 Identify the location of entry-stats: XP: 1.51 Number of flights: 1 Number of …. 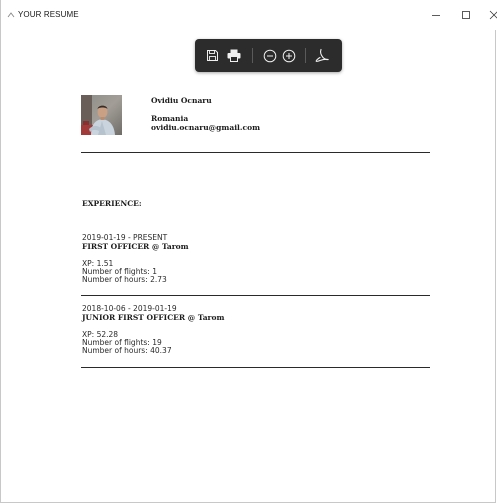
(252, 272).